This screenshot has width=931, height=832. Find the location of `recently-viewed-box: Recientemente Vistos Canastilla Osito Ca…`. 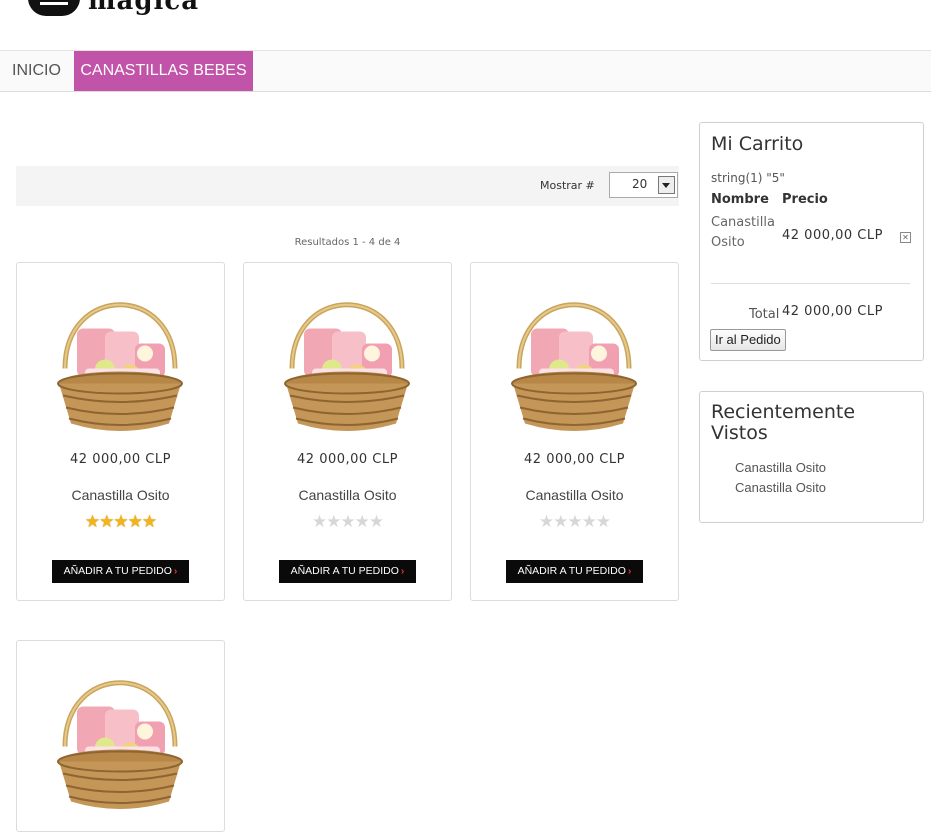

recently-viewed-box: Recientemente Vistos Canastilla Osito Ca… is located at coordinates (811, 457).